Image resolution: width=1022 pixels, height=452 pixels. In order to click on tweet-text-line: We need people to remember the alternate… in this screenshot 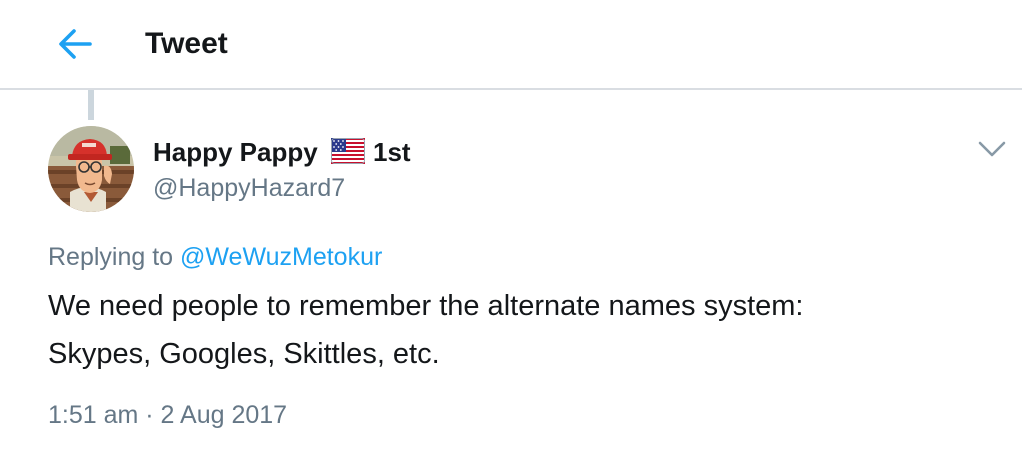, I will do `click(426, 306)`.